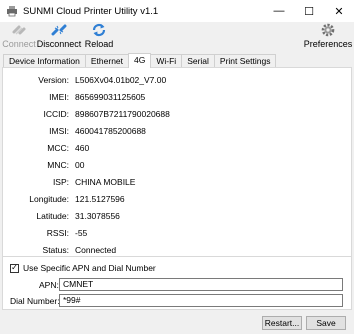  Describe the element at coordinates (178, 81) in the screenshot. I see `info-row-version: Version: L506Xv04.01b02_V7.00` at that location.